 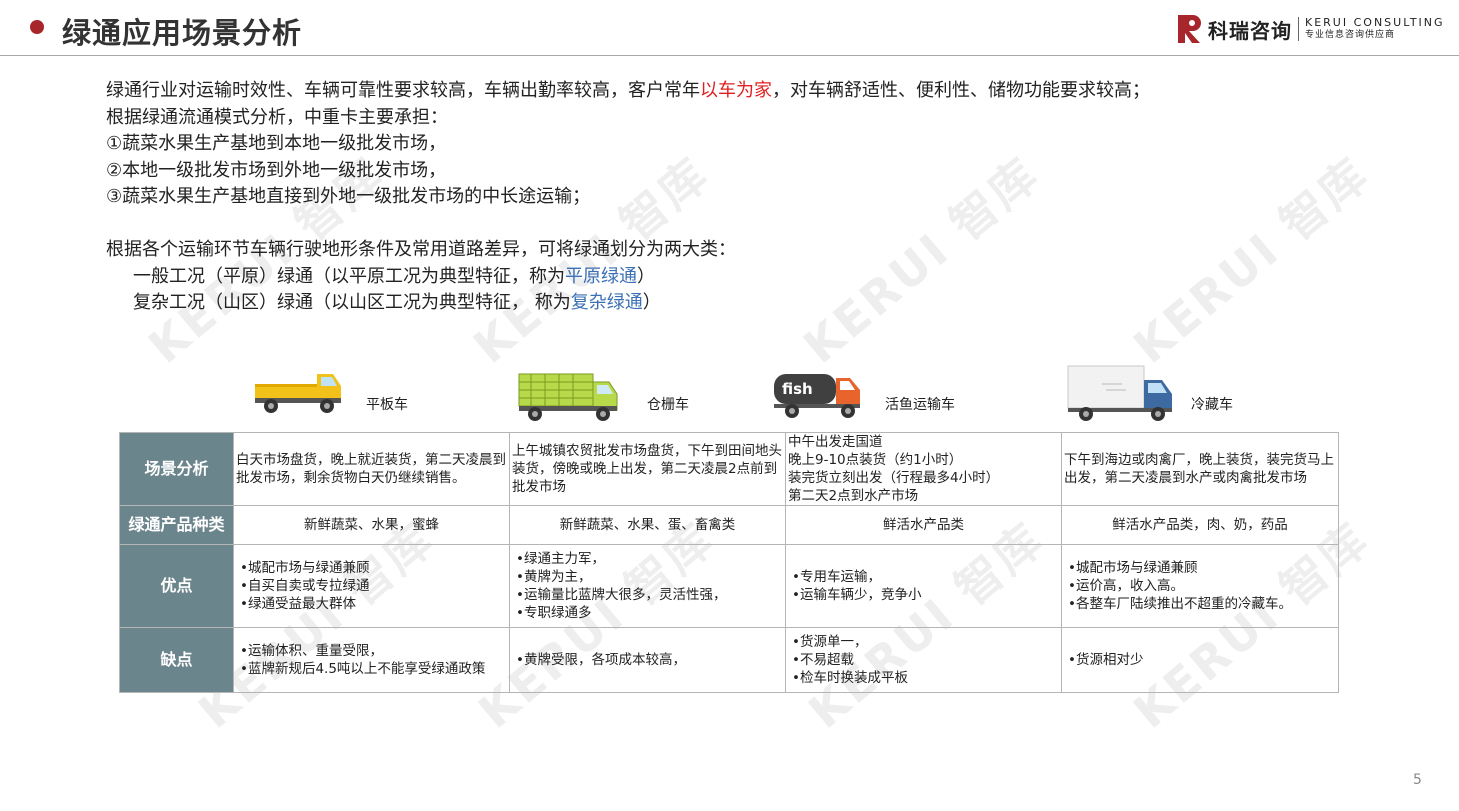 What do you see at coordinates (277, 117) in the screenshot?
I see `intro-line: 根据绿通流通模式分析，中重卡主要承担：` at bounding box center [277, 117].